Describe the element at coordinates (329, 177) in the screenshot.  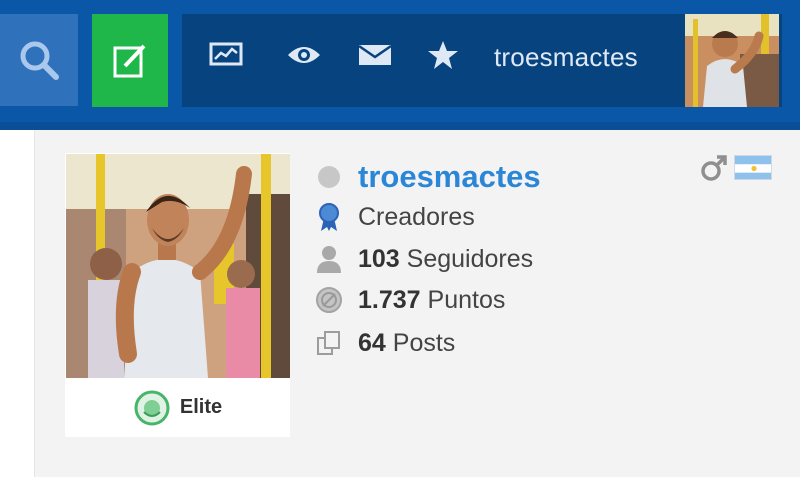
I see `status-icon` at that location.